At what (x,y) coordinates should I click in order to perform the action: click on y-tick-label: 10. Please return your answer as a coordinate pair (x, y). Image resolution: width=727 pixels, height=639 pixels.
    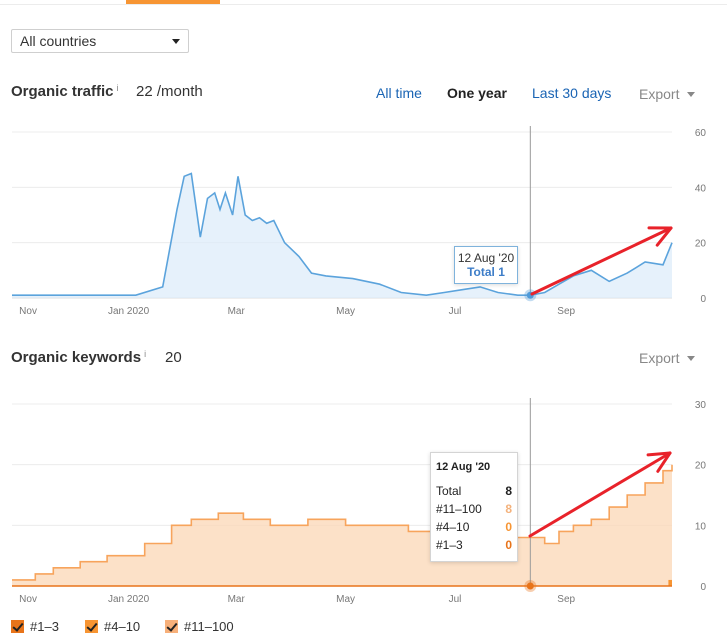
    Looking at the image, I should click on (701, 526).